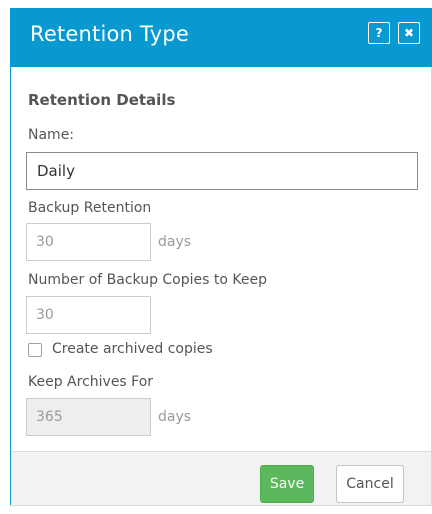  I want to click on name-input: Daily, so click(222, 171).